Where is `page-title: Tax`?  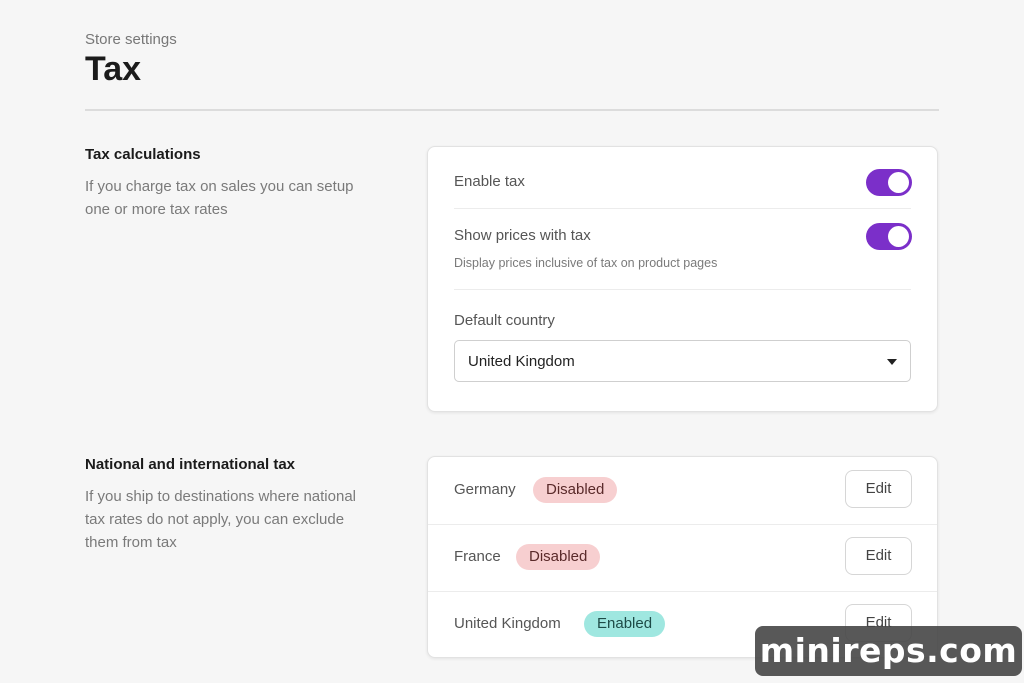 page-title: Tax is located at coordinates (113, 69).